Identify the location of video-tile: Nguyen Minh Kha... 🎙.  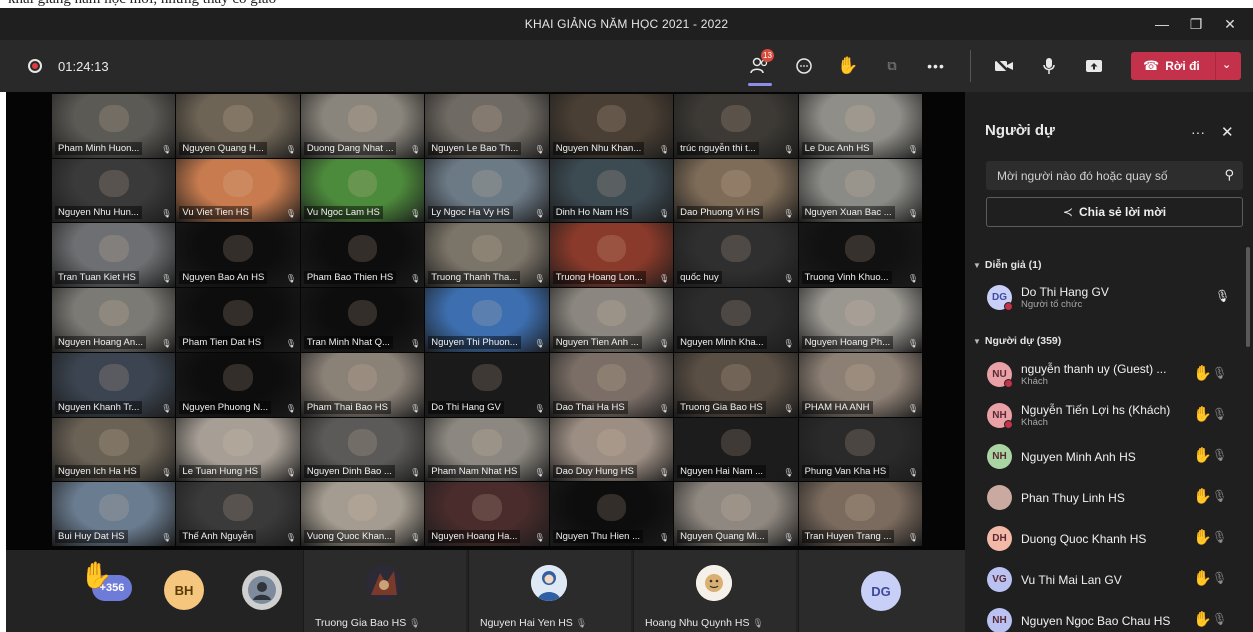
(736, 320).